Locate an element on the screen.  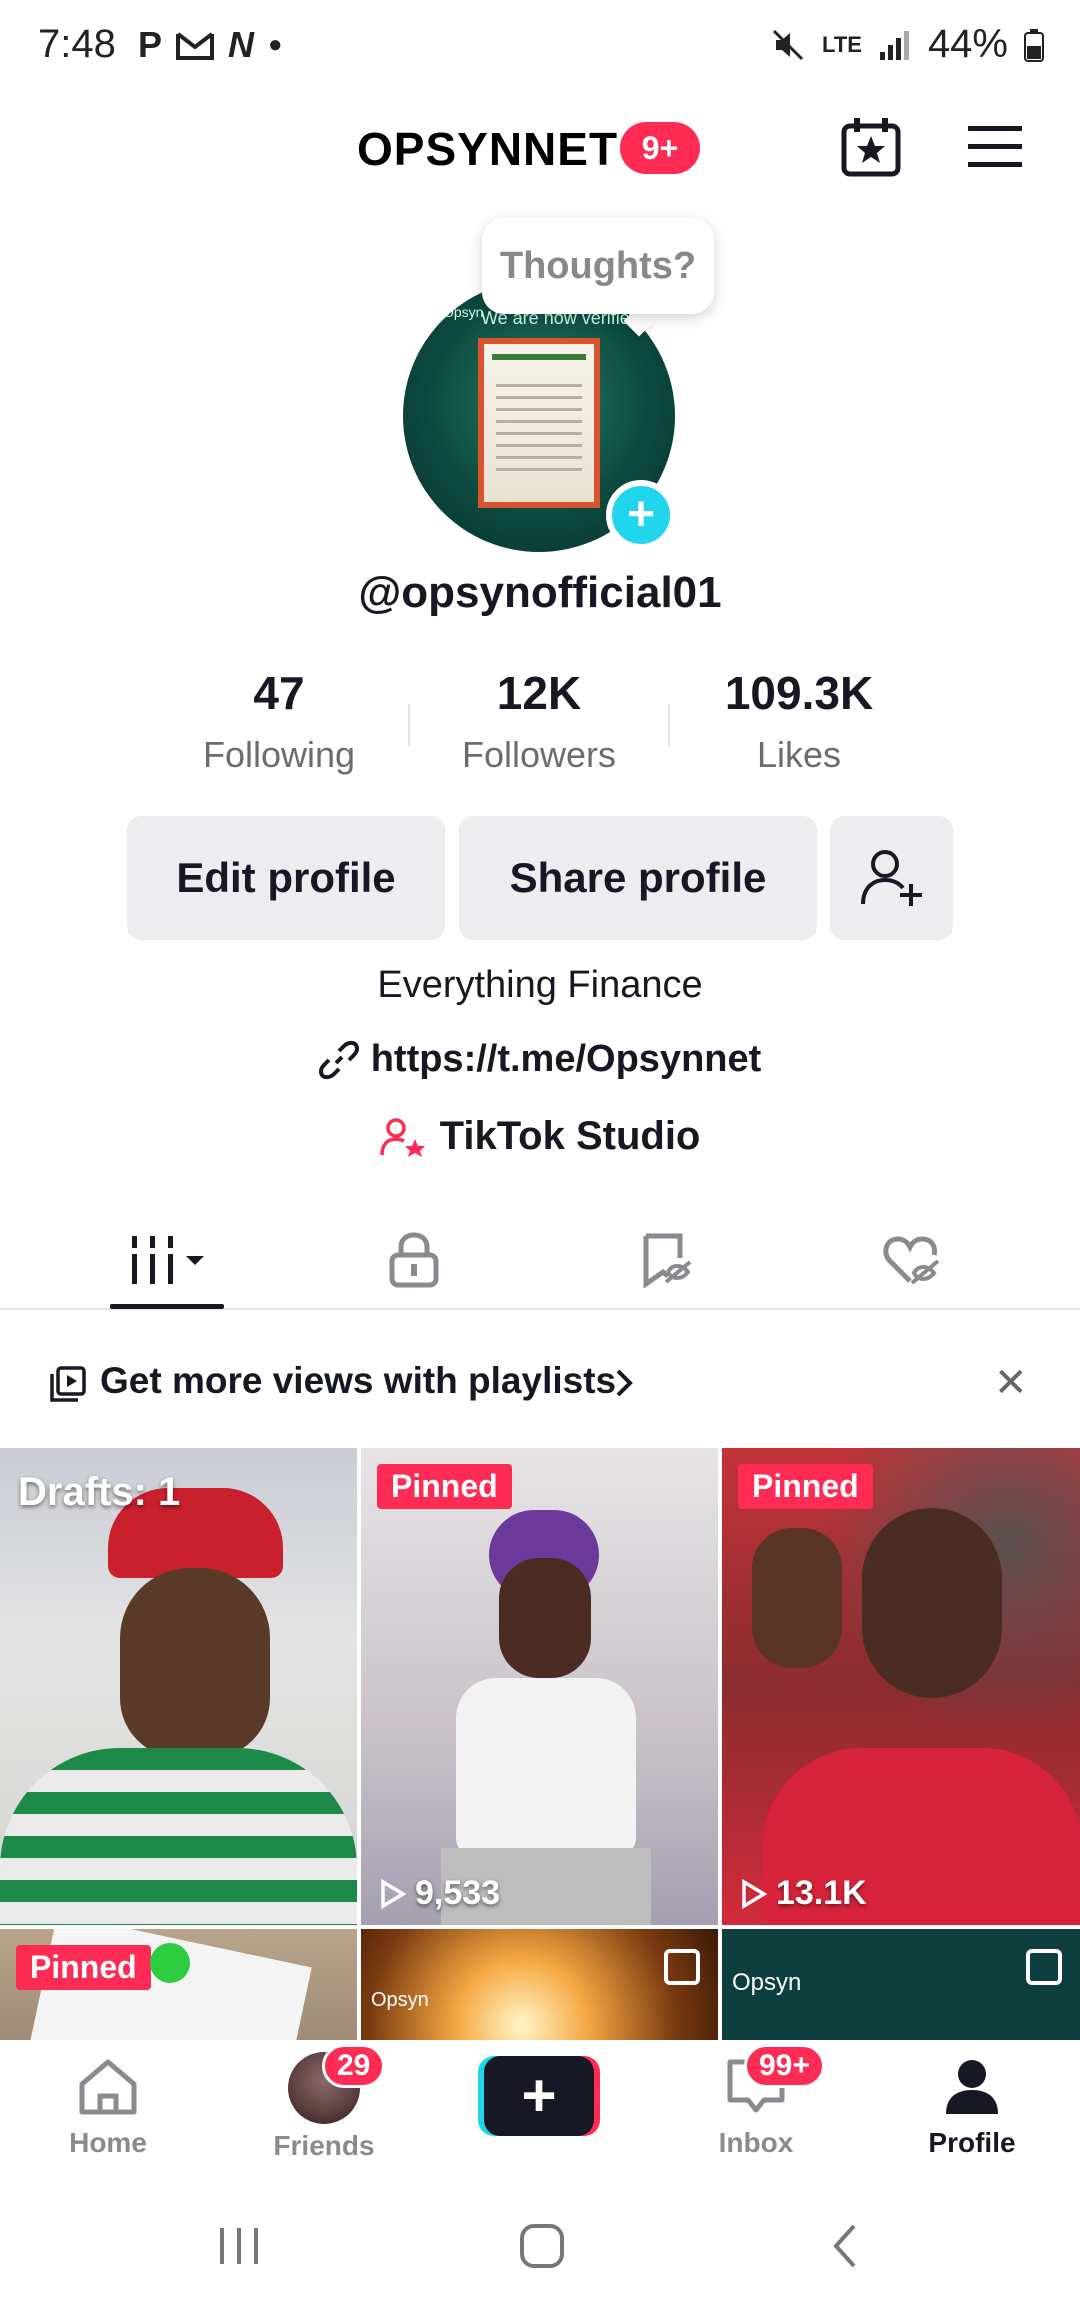
playlist-banner: Get more views with playlists ✕ is located at coordinates (540, 1385).